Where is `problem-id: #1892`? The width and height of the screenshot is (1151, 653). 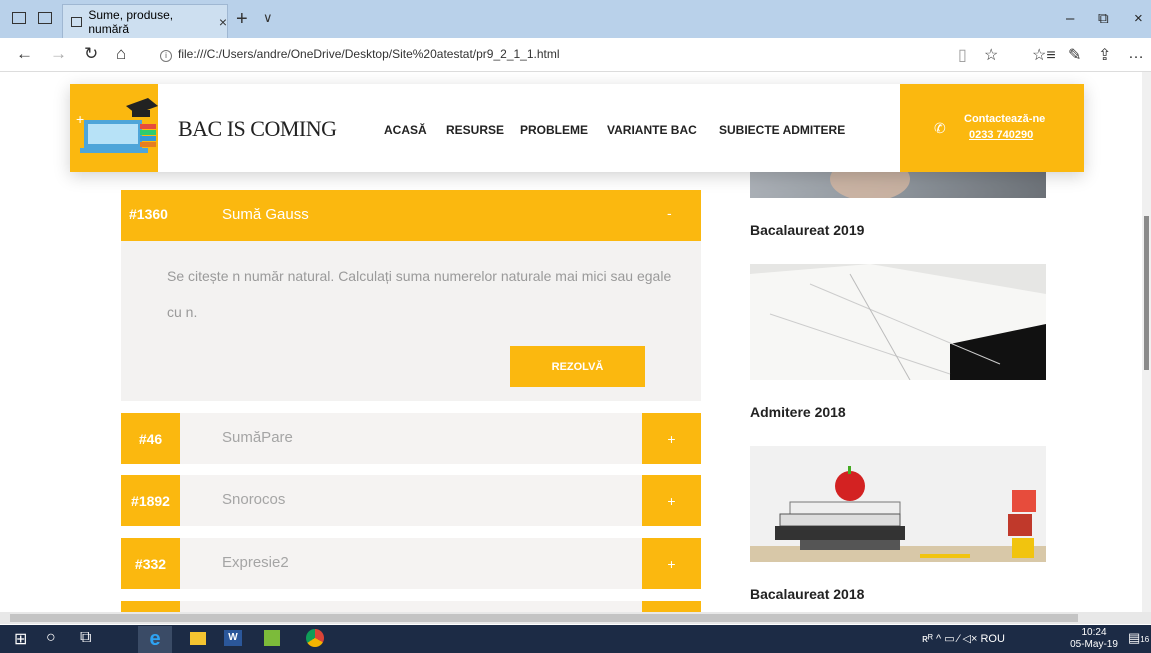 problem-id: #1892 is located at coordinates (150, 500).